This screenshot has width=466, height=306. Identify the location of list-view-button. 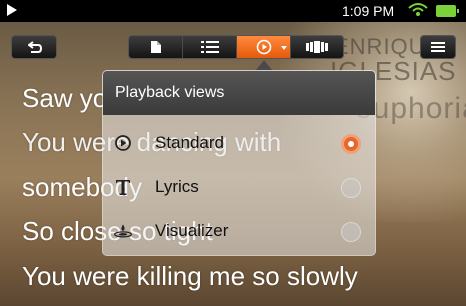
(210, 47).